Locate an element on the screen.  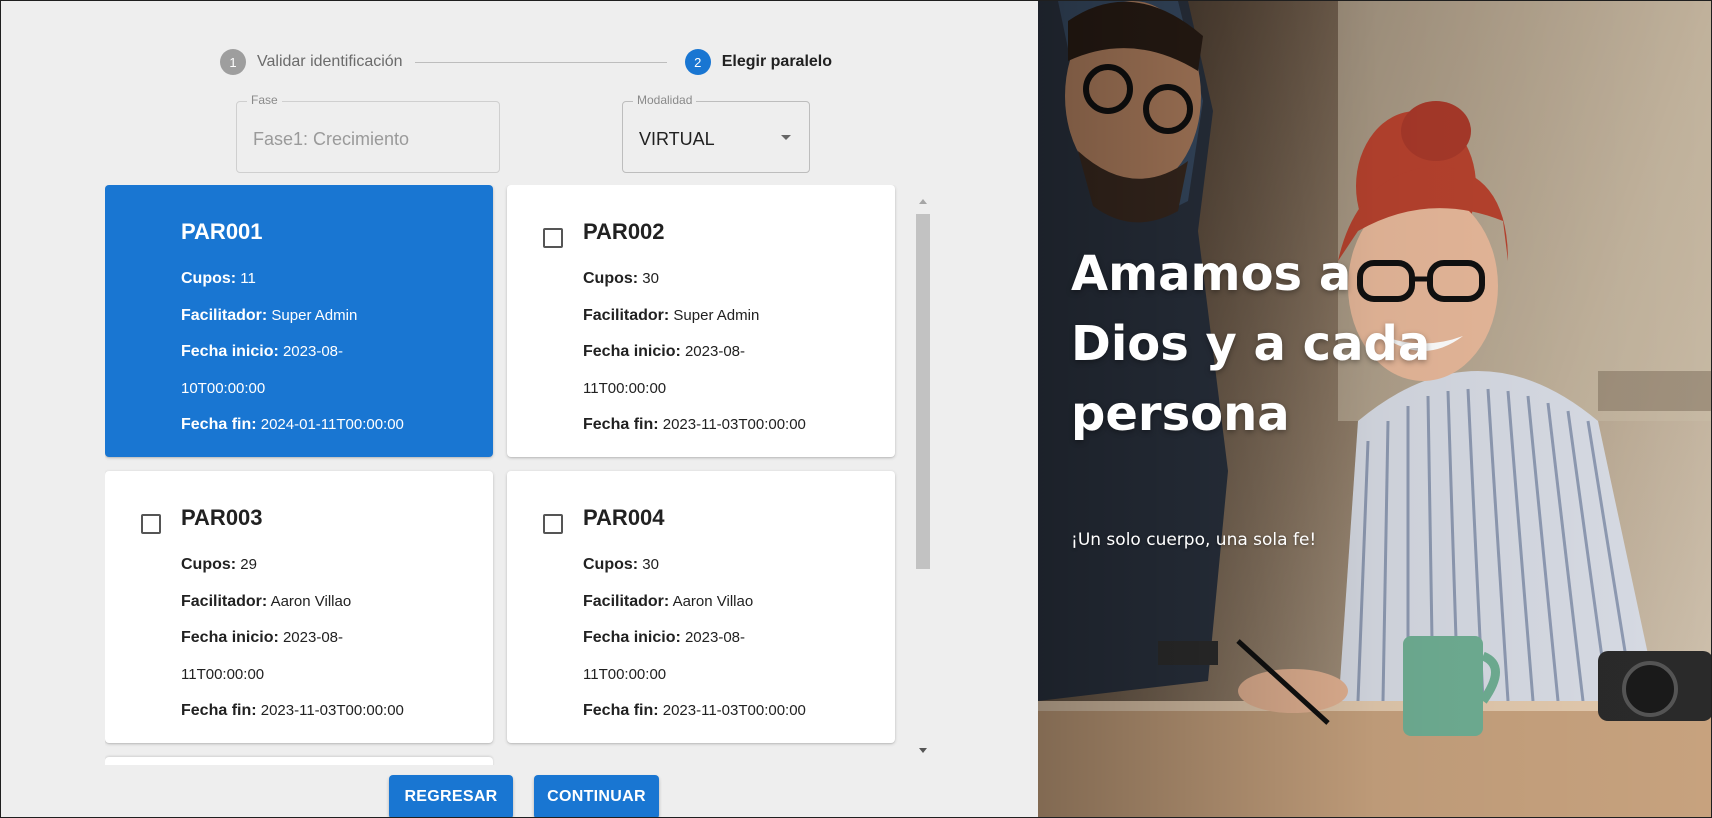
step-label-2: Elegir paralelo is located at coordinates (776, 61).